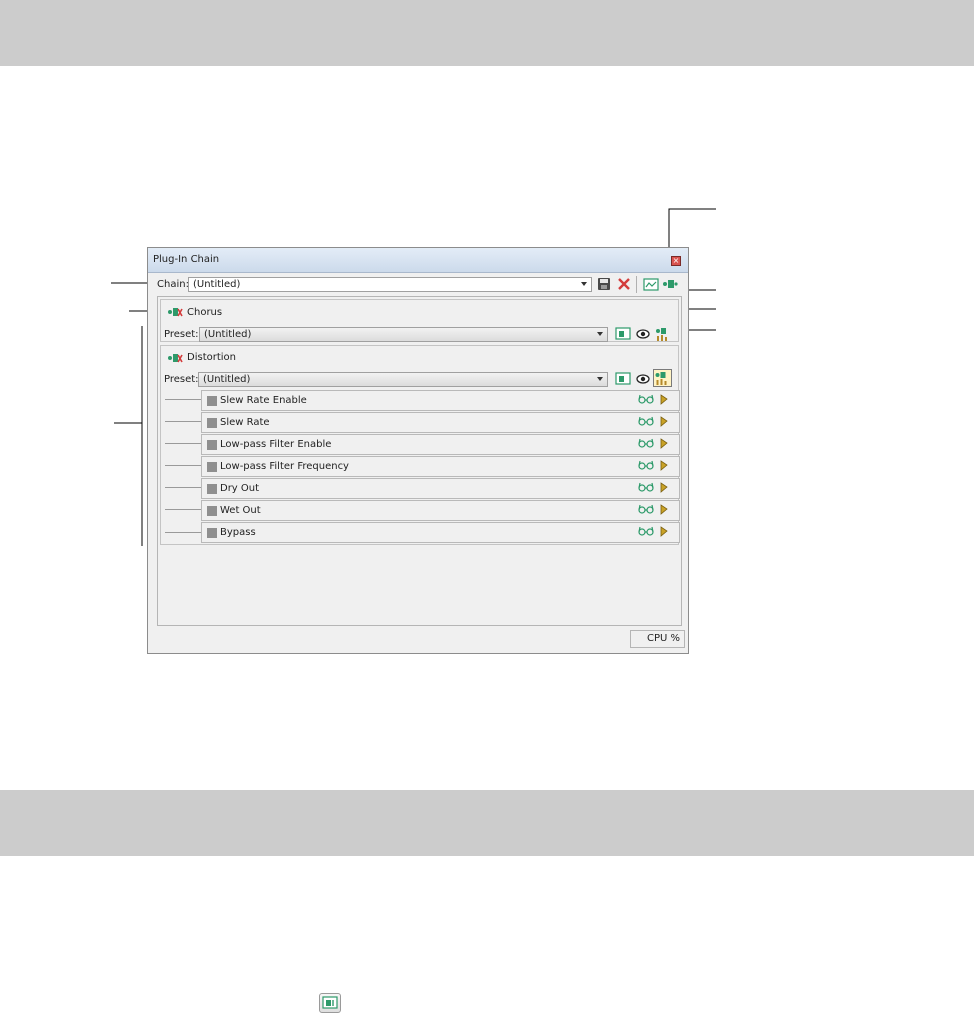  I want to click on add-plugin-icon, so click(670, 284).